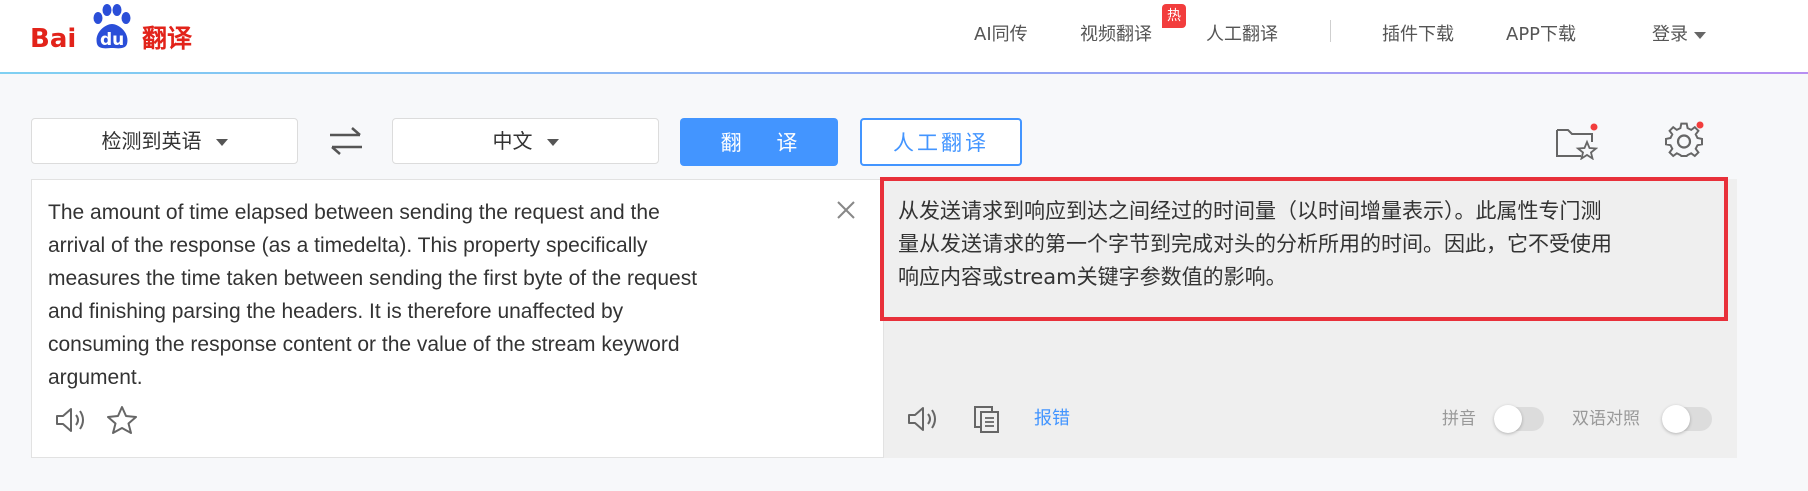  What do you see at coordinates (1459, 419) in the screenshot?
I see `pinyin-label: 拼音` at bounding box center [1459, 419].